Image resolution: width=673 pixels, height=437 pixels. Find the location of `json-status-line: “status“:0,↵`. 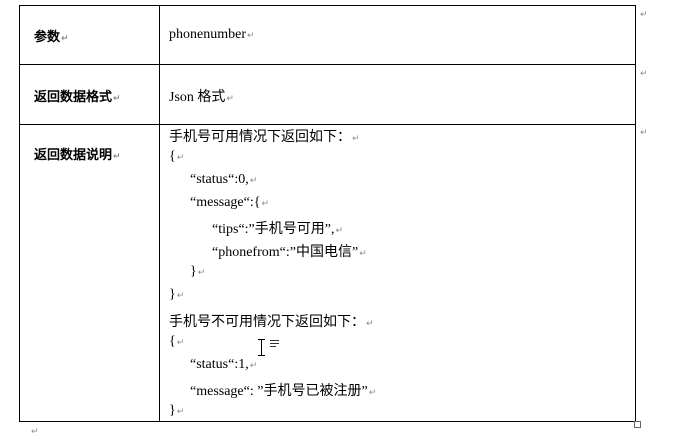

json-status-line: “status“:0,↵ is located at coordinates (223, 180).